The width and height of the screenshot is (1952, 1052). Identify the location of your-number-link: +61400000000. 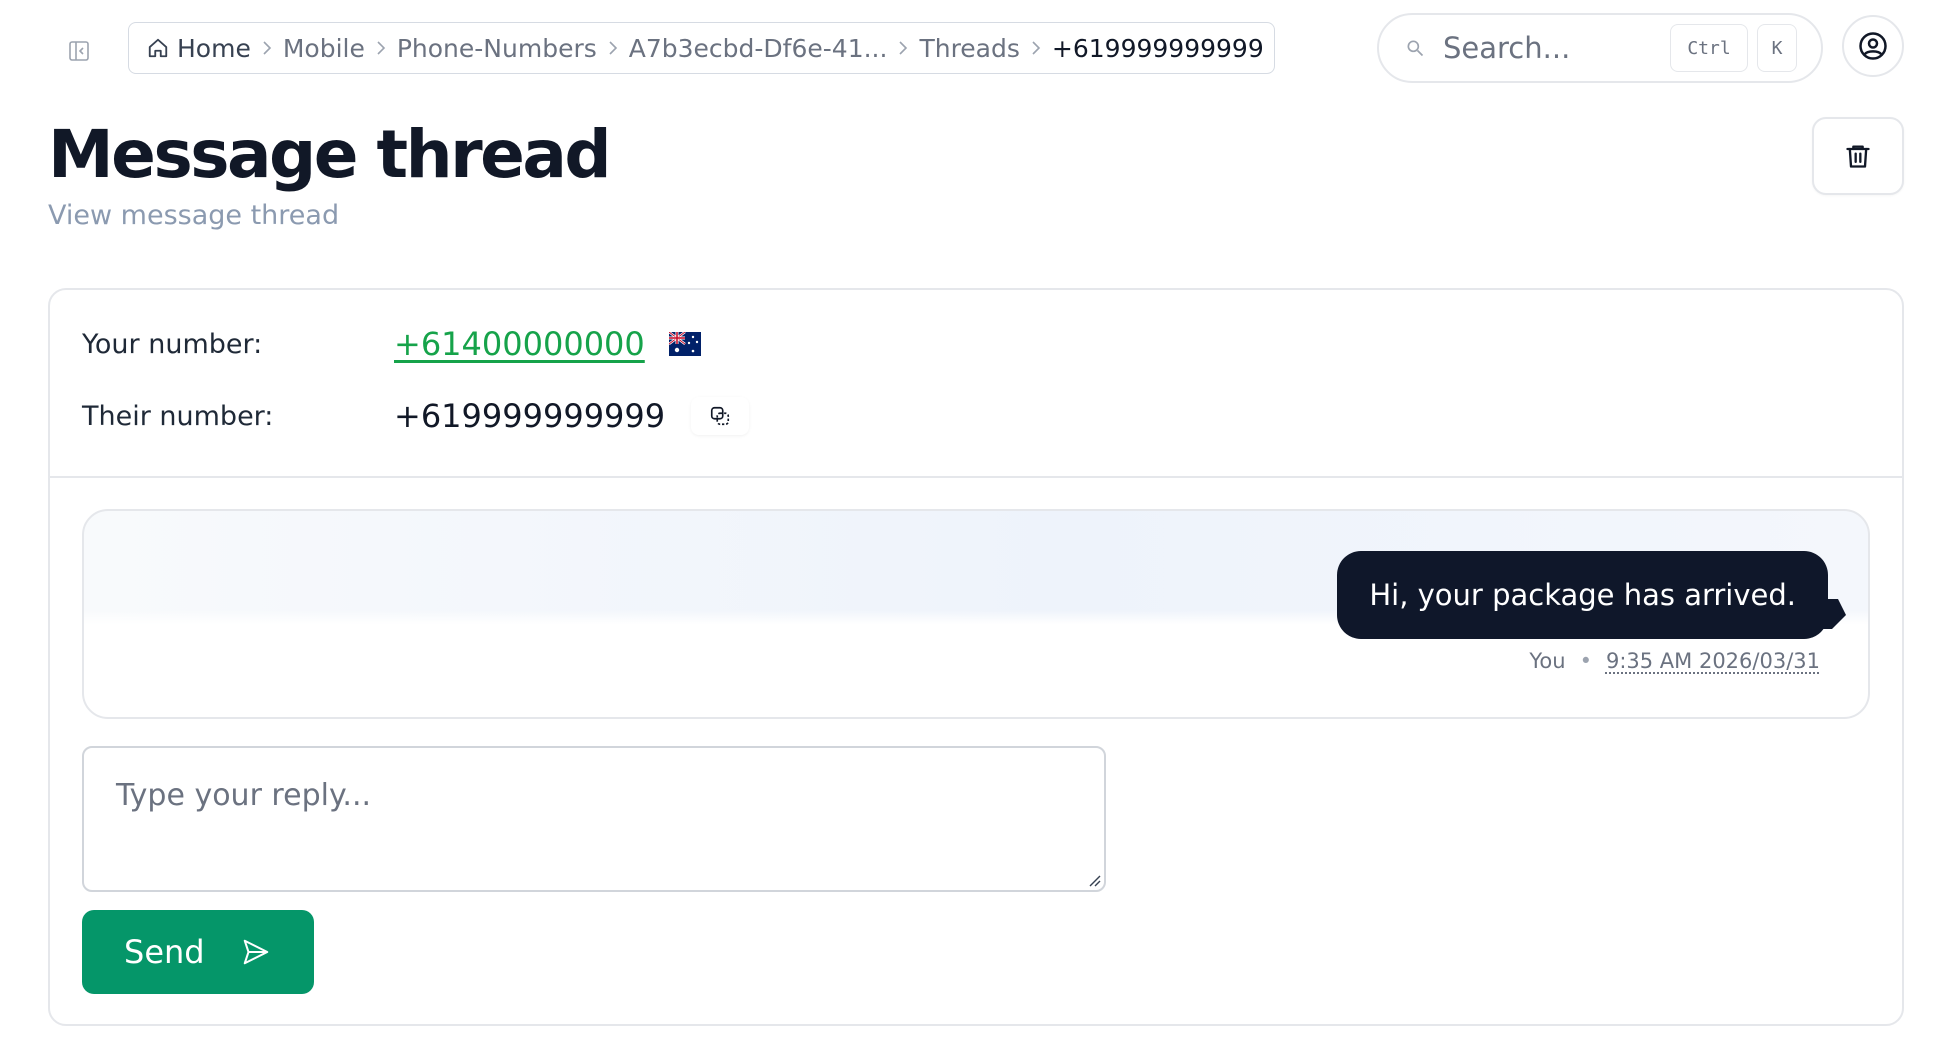
(519, 344).